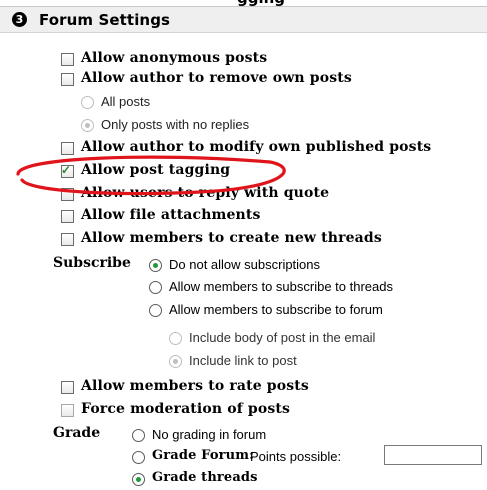 This screenshot has height=490, width=487. Describe the element at coordinates (245, 264) in the screenshot. I see `subscribe-none-label: Do not allow subscriptions` at that location.